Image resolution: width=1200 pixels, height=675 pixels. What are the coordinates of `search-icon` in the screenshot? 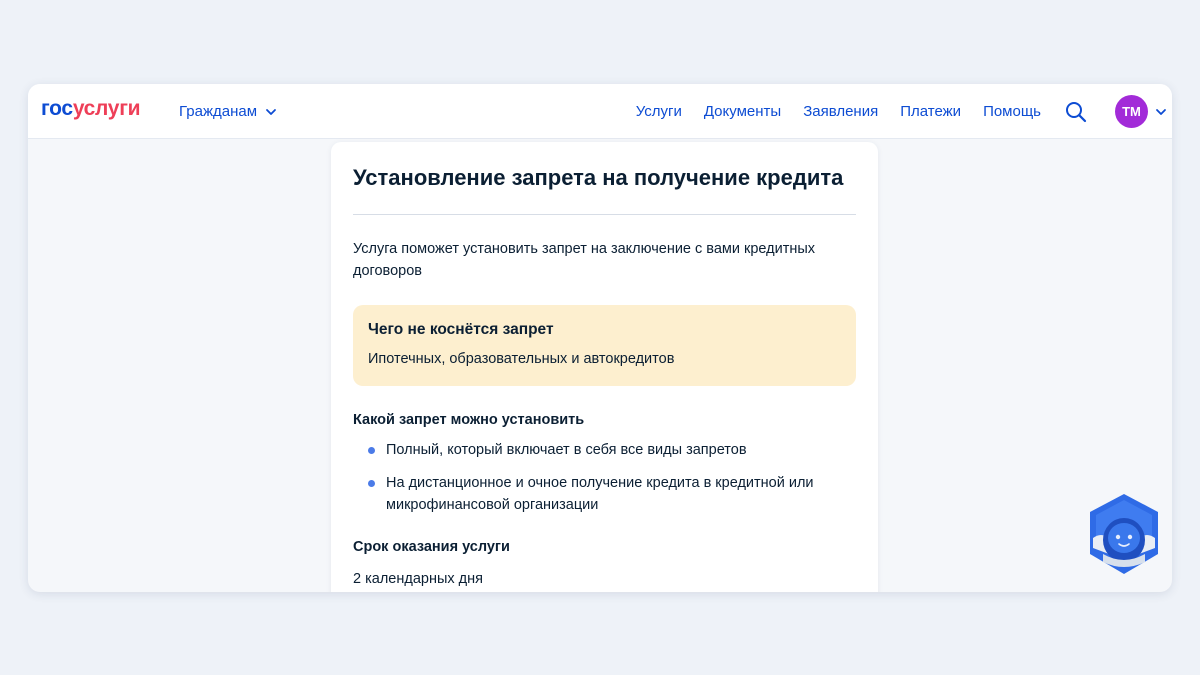 It's located at (1076, 111).